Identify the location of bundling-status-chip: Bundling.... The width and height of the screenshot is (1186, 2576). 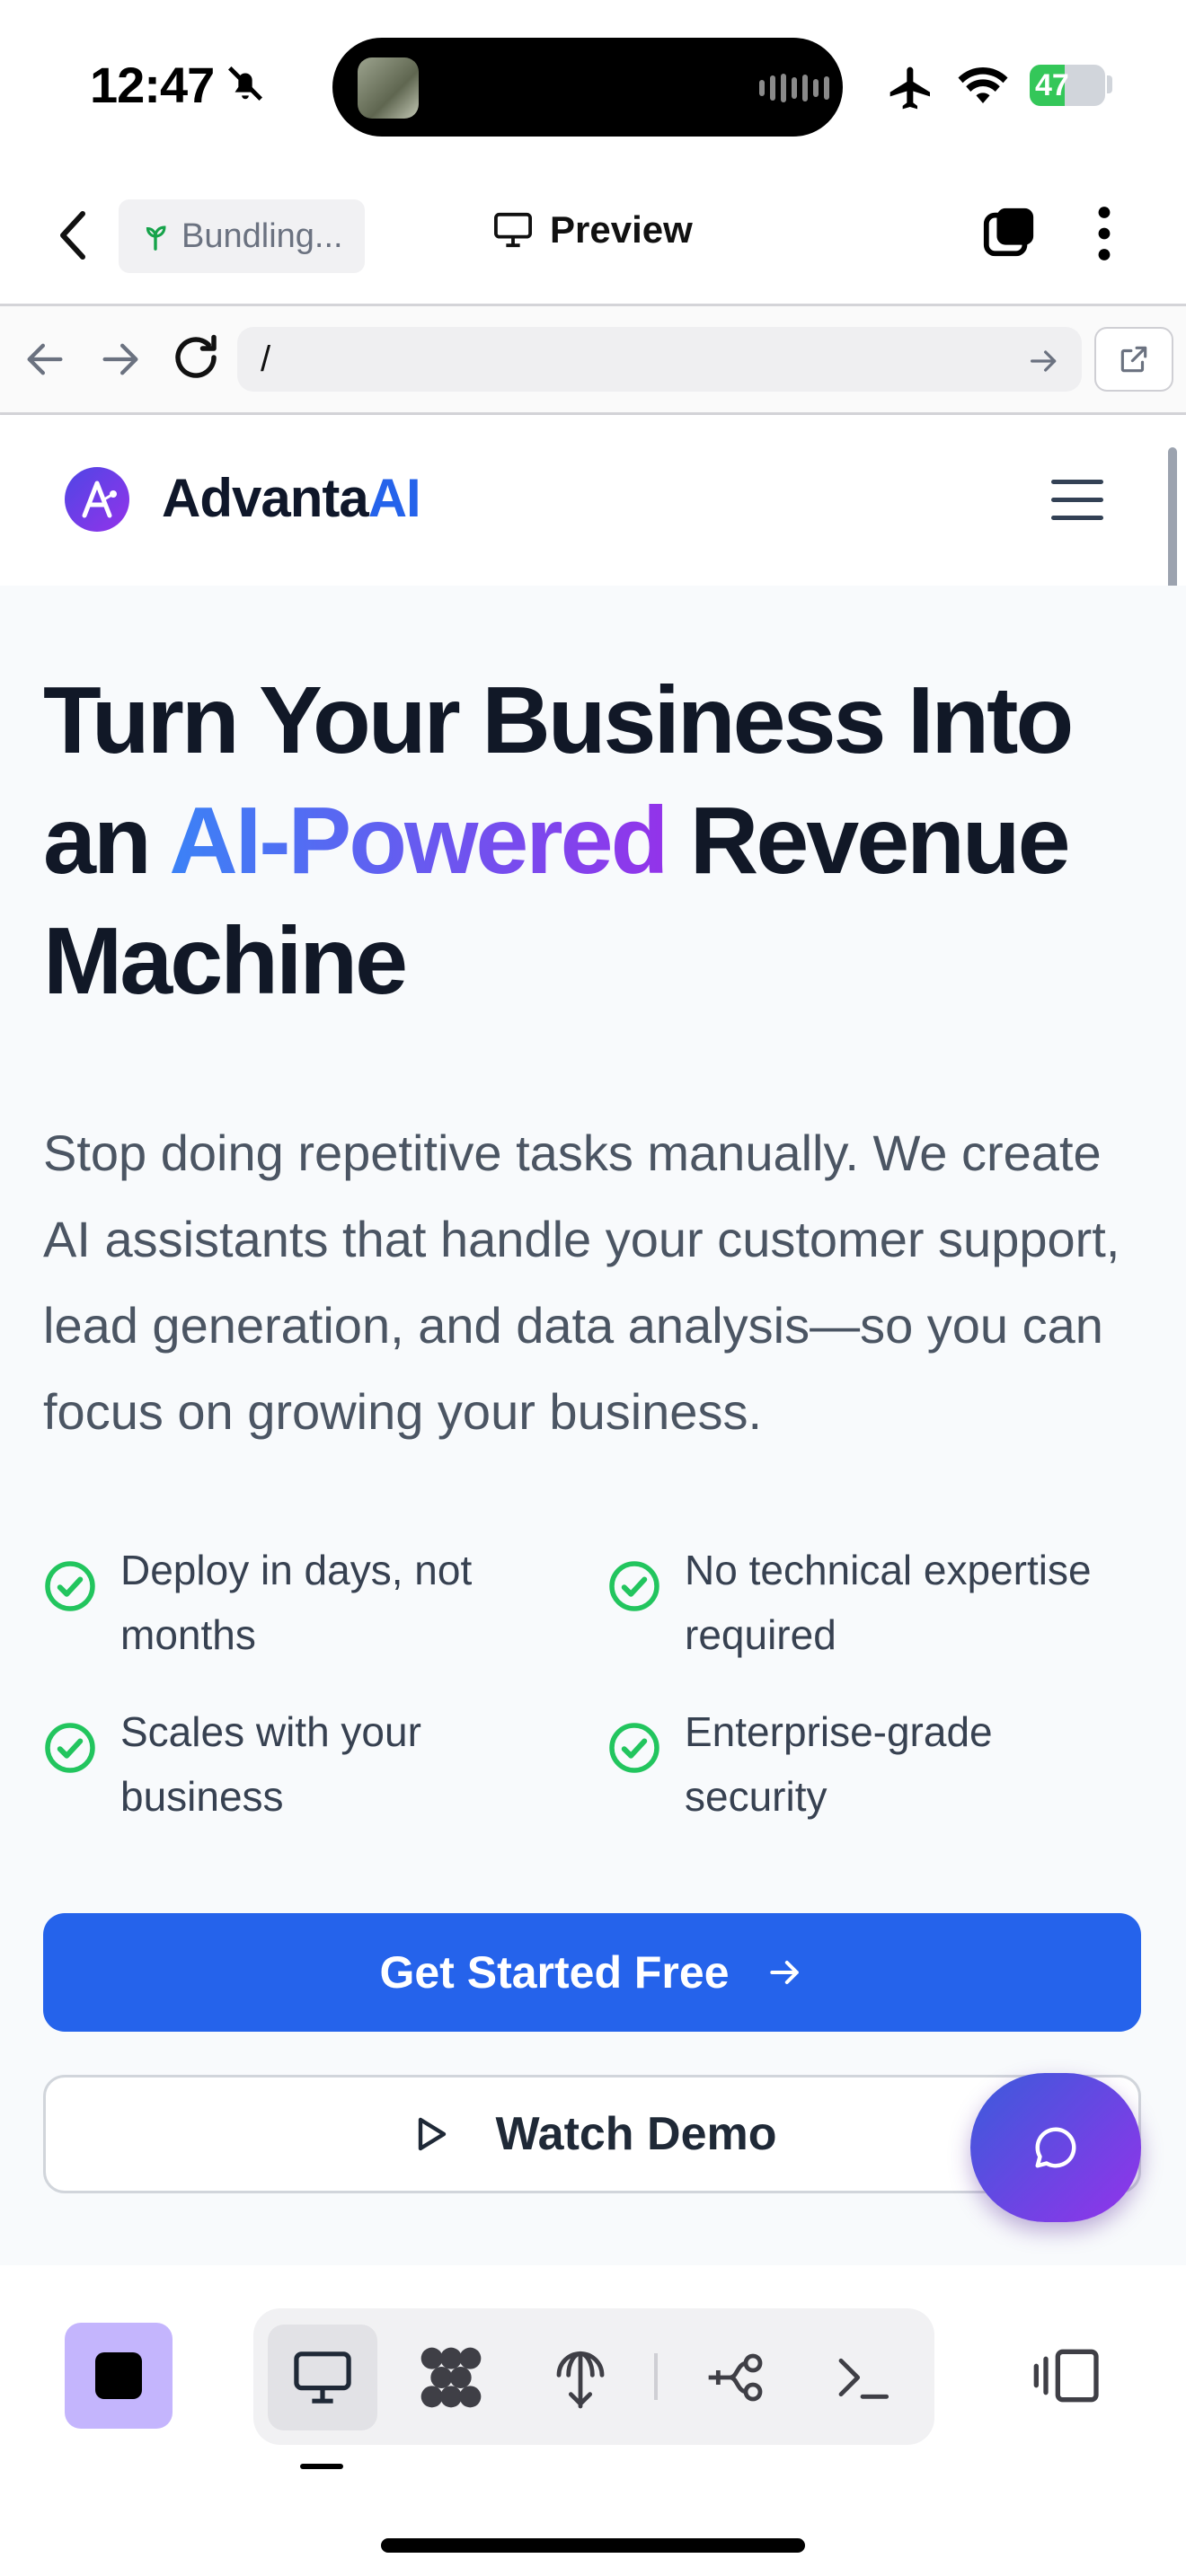
(242, 236).